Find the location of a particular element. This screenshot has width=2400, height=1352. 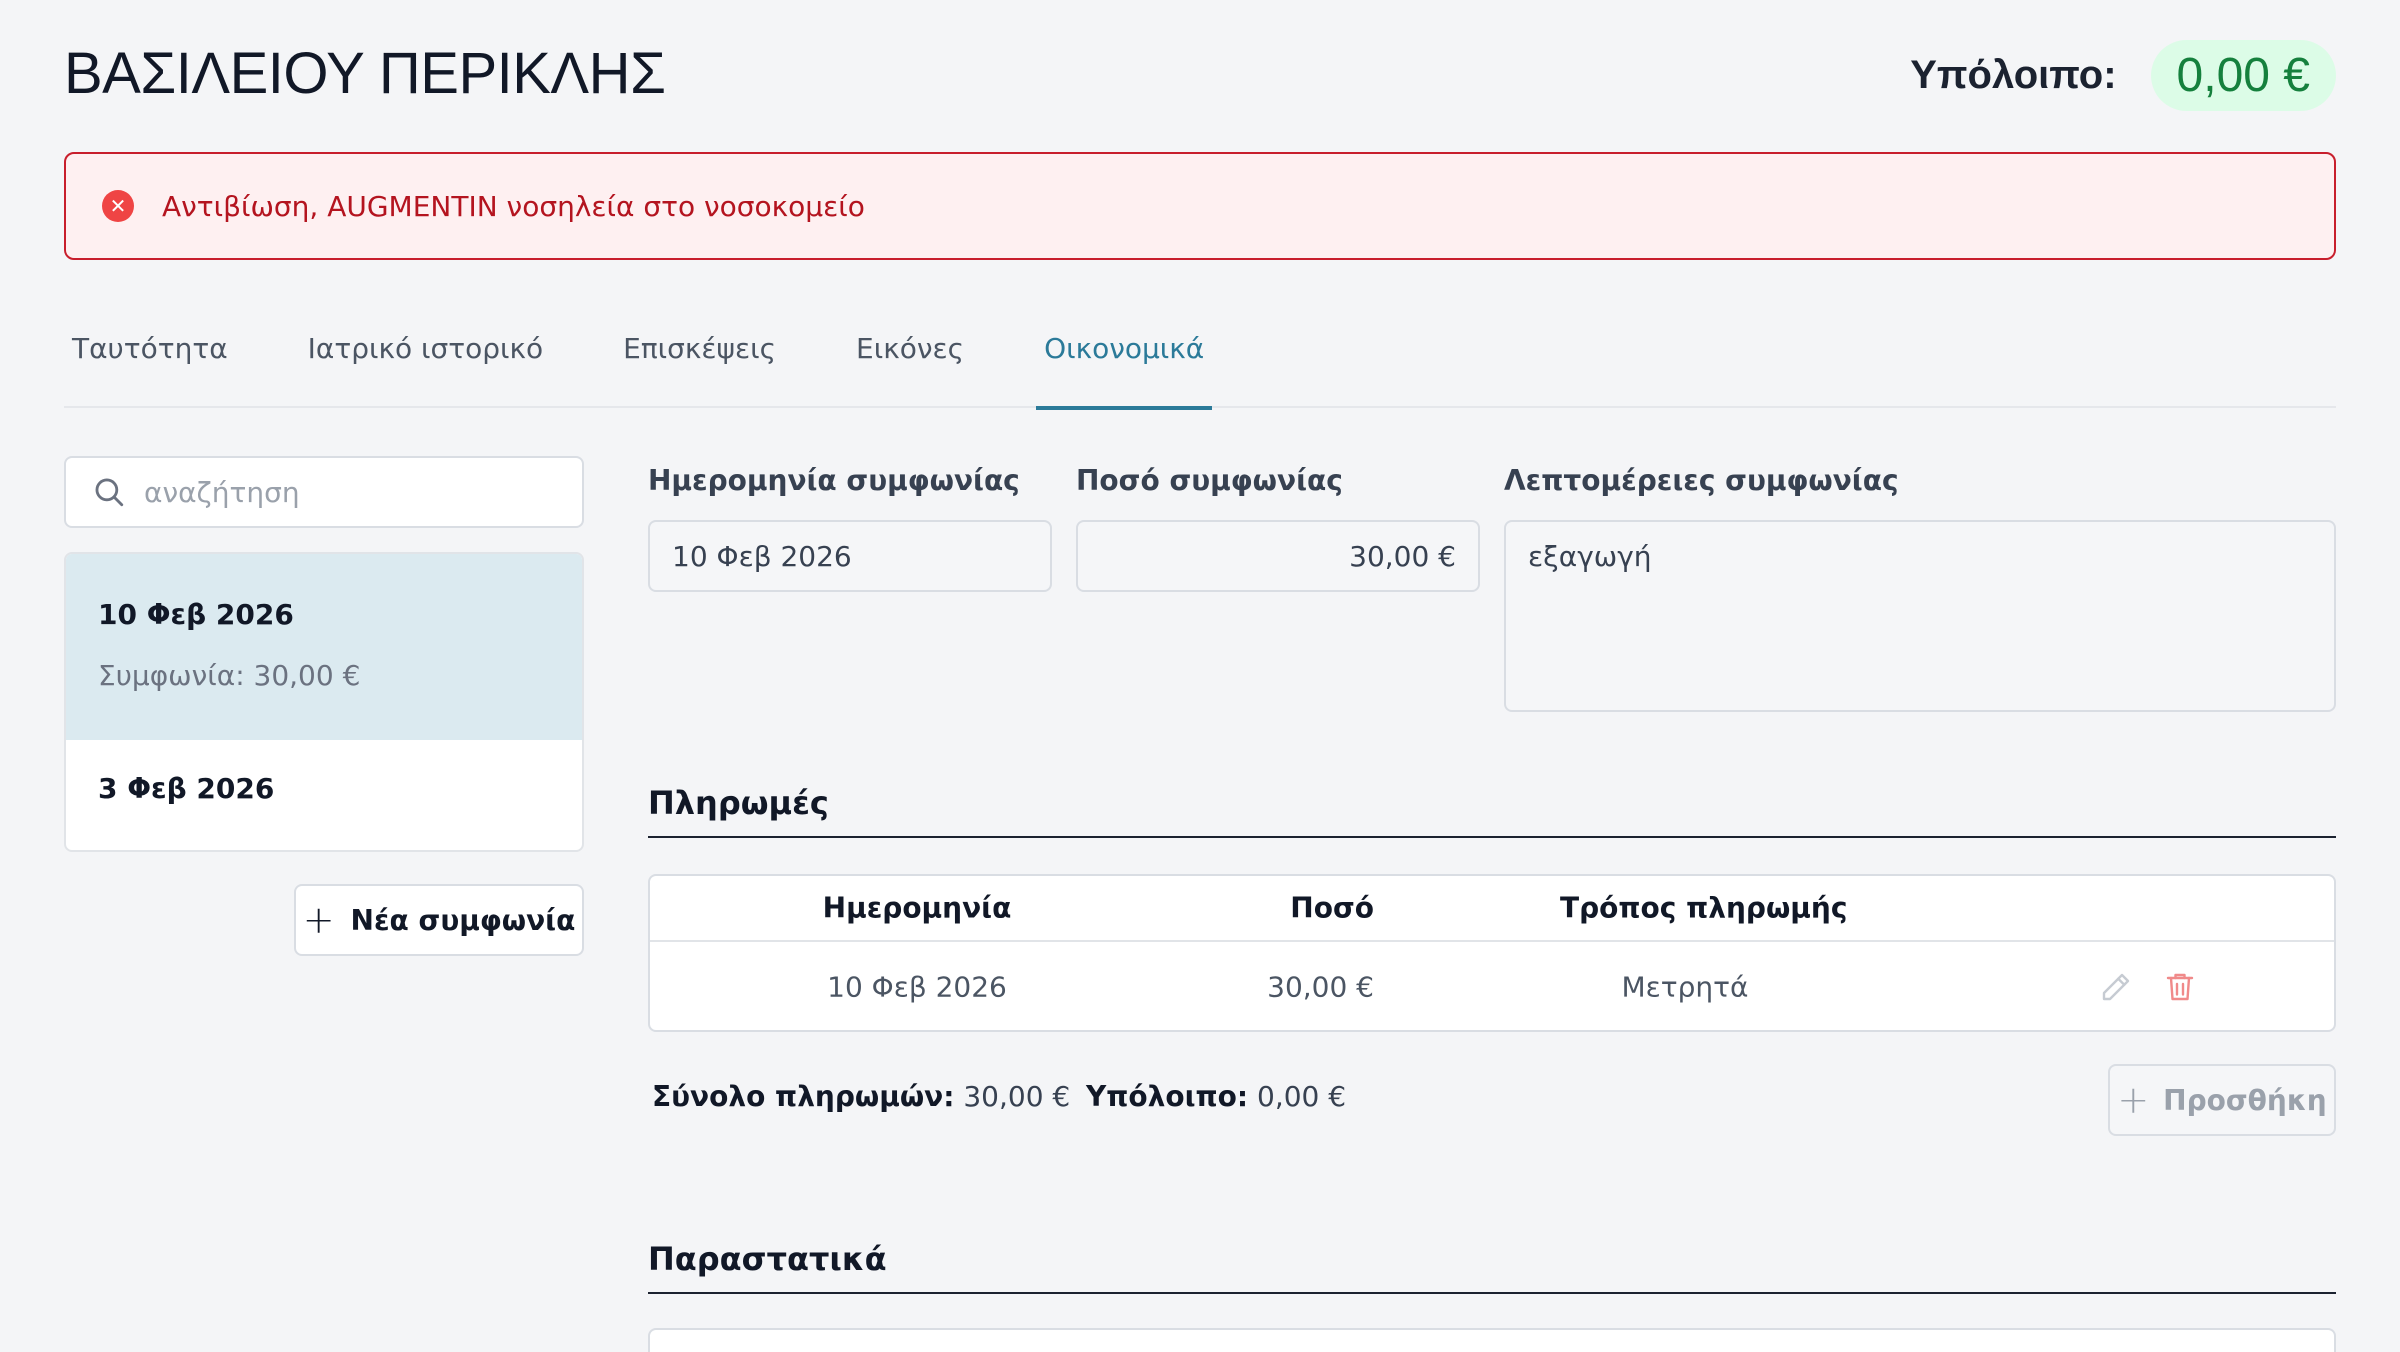

agreement-amount: Συμφωνία: 30,00 € is located at coordinates (229, 675).